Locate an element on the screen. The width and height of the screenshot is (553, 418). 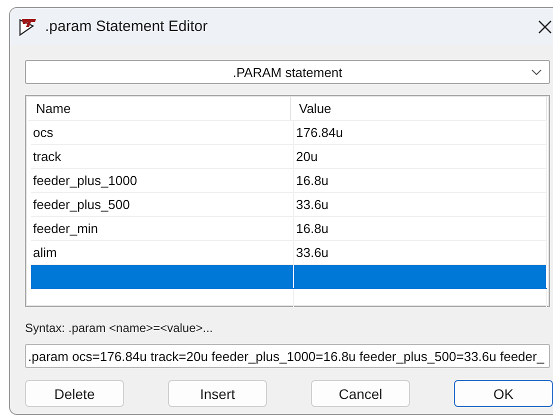
table-row: ocs 176.84u is located at coordinates (289, 133).